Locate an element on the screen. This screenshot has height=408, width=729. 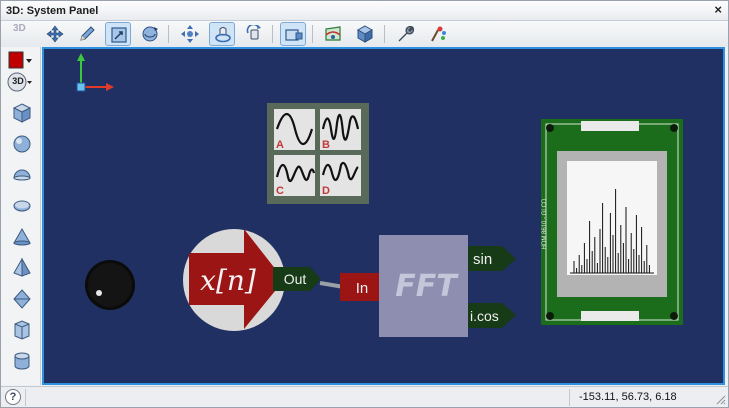
cube-view-tool-button is located at coordinates (365, 34).